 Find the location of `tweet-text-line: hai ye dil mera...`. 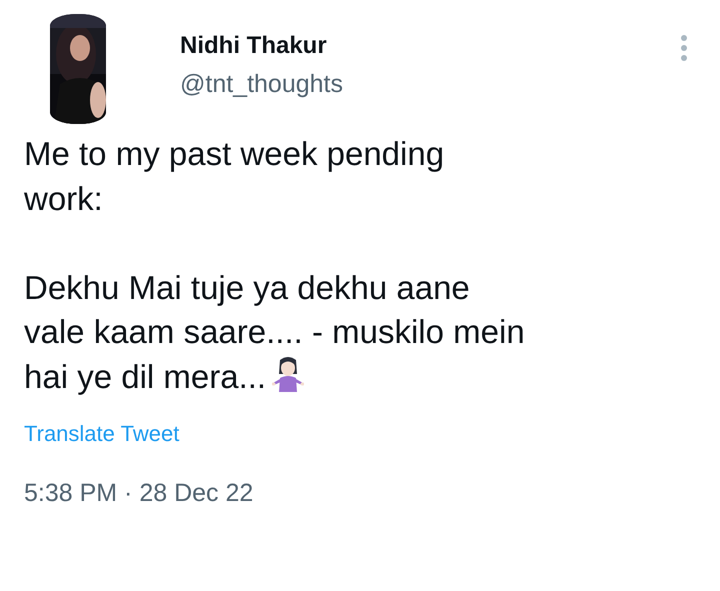

tweet-text-line: hai ye dil mera... is located at coordinates (145, 376).